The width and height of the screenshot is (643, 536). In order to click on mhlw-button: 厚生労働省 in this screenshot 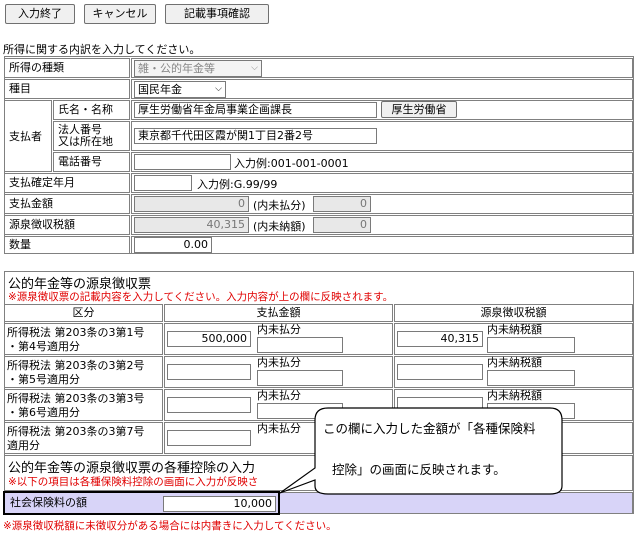, I will do `click(419, 109)`.